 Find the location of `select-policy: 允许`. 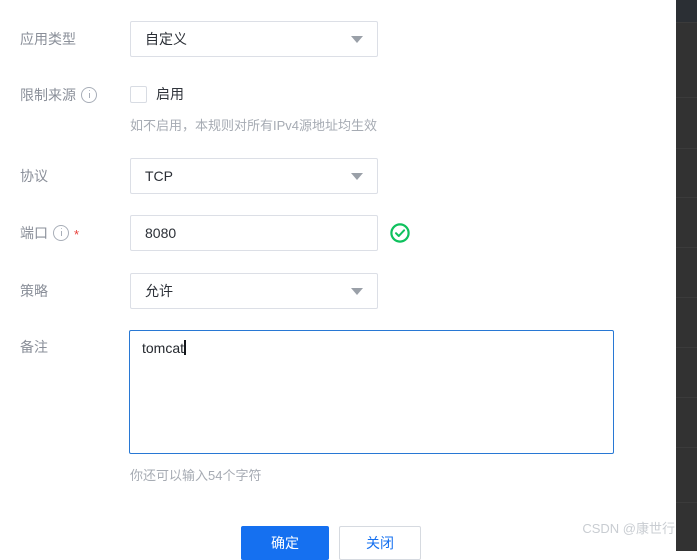

select-policy: 允许 is located at coordinates (254, 291).